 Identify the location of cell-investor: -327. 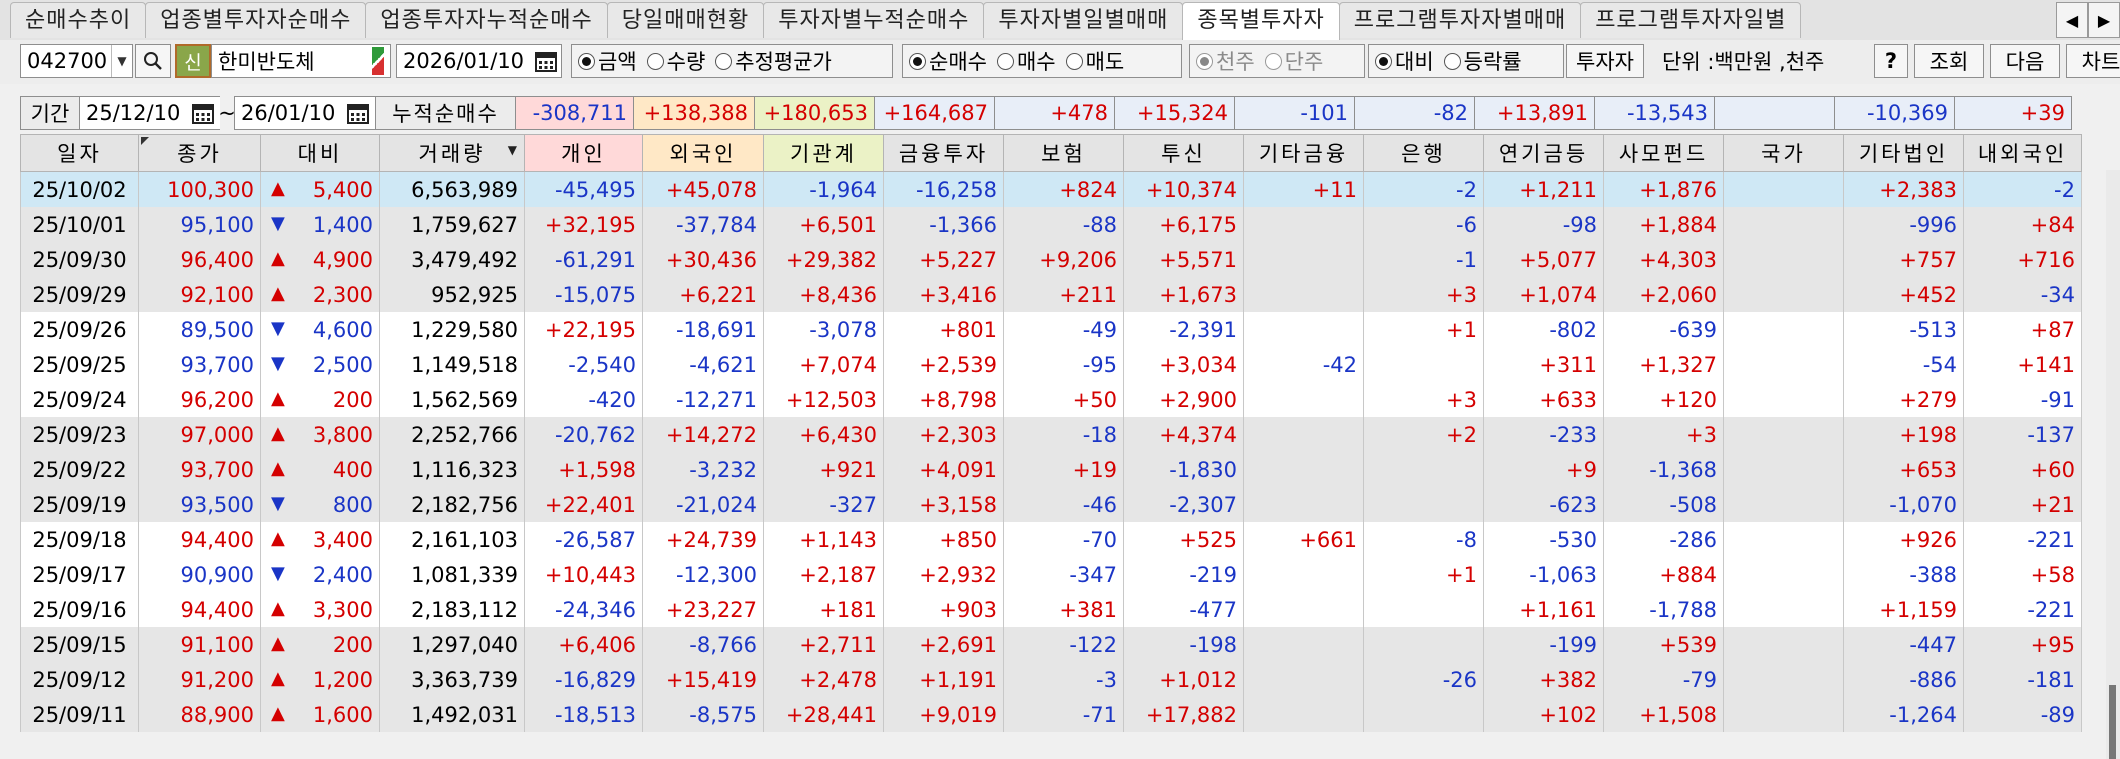
(823, 504).